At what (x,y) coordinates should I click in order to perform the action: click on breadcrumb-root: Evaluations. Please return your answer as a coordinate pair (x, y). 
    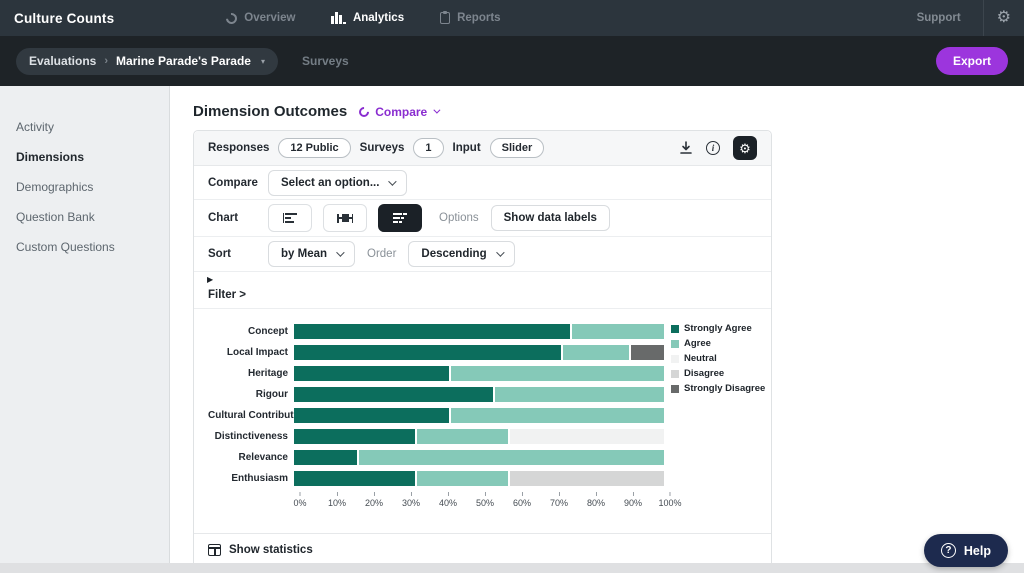
    Looking at the image, I should click on (62, 61).